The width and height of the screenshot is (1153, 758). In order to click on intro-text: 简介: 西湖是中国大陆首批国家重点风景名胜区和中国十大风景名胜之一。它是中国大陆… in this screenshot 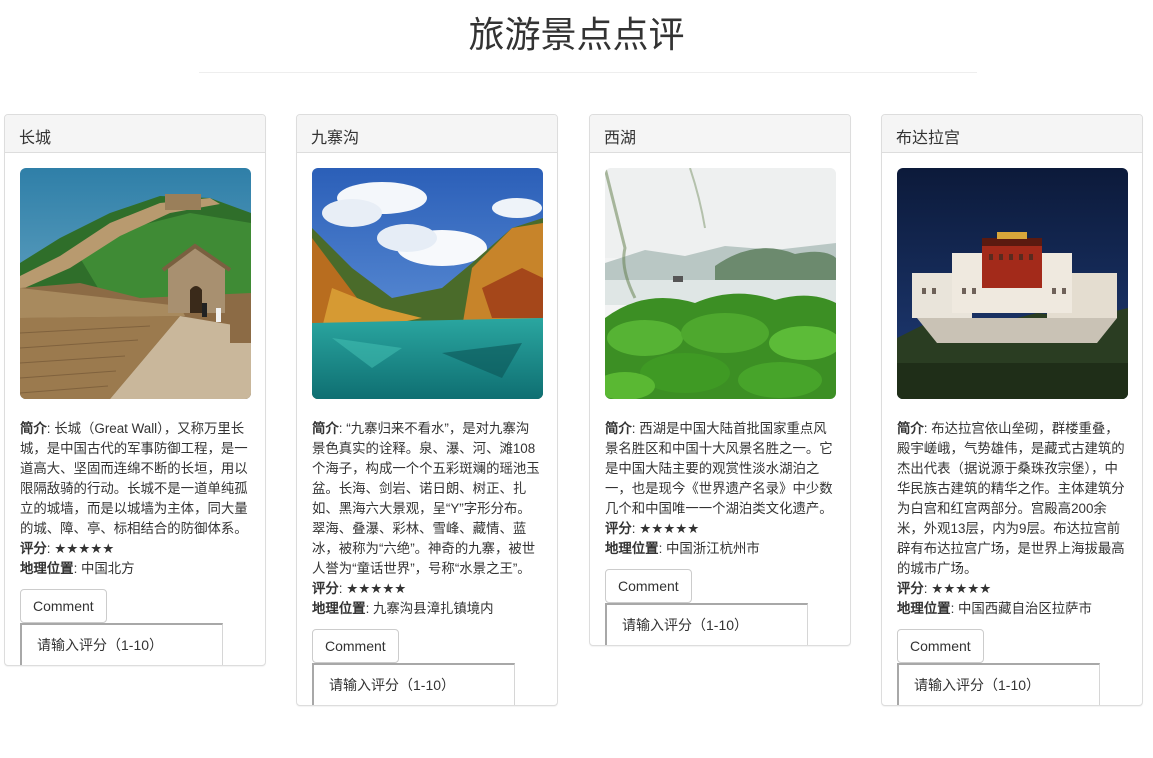, I will do `click(719, 468)`.